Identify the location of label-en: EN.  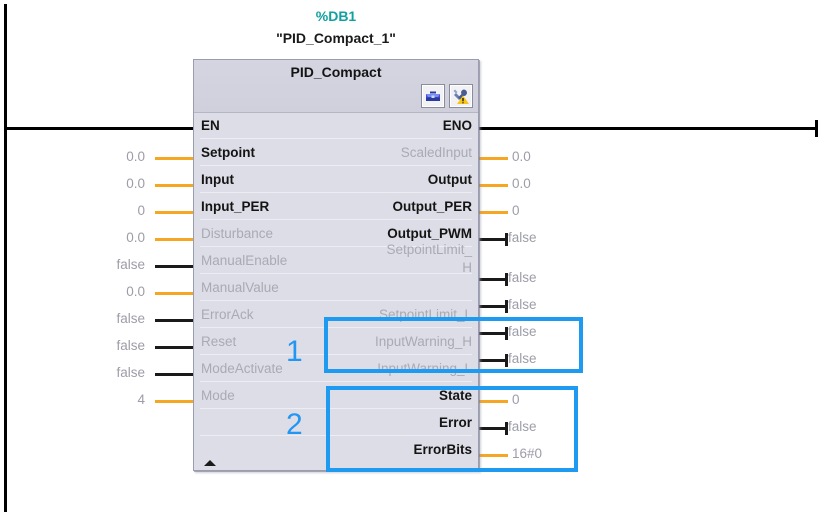
(210, 125).